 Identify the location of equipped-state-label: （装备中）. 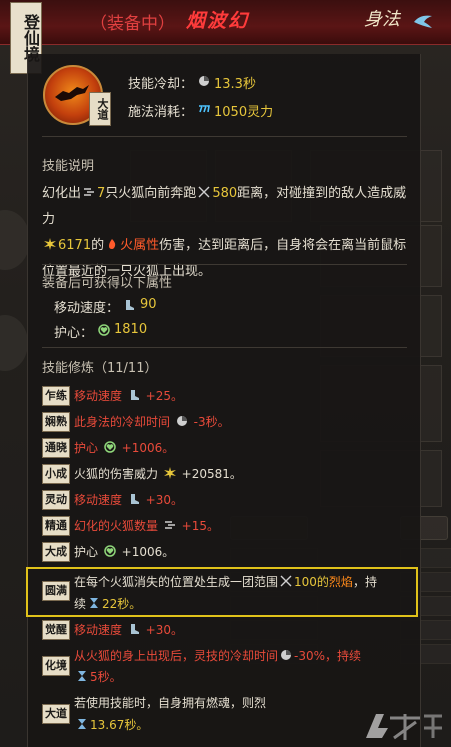
(132, 24).